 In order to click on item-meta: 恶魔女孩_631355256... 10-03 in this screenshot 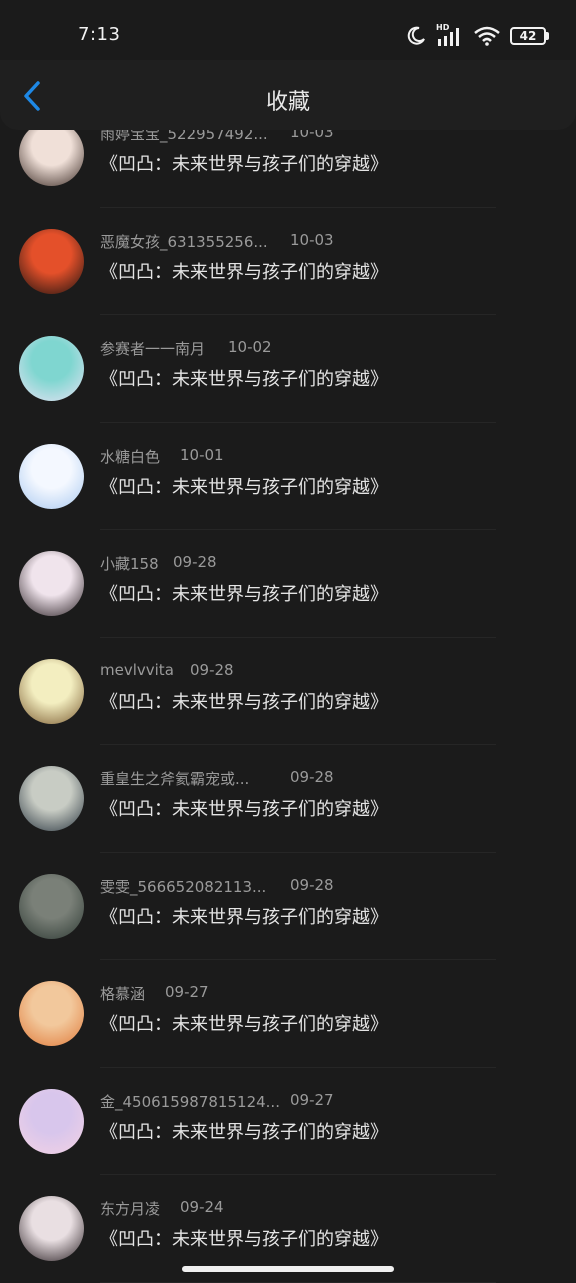, I will do `click(217, 241)`.